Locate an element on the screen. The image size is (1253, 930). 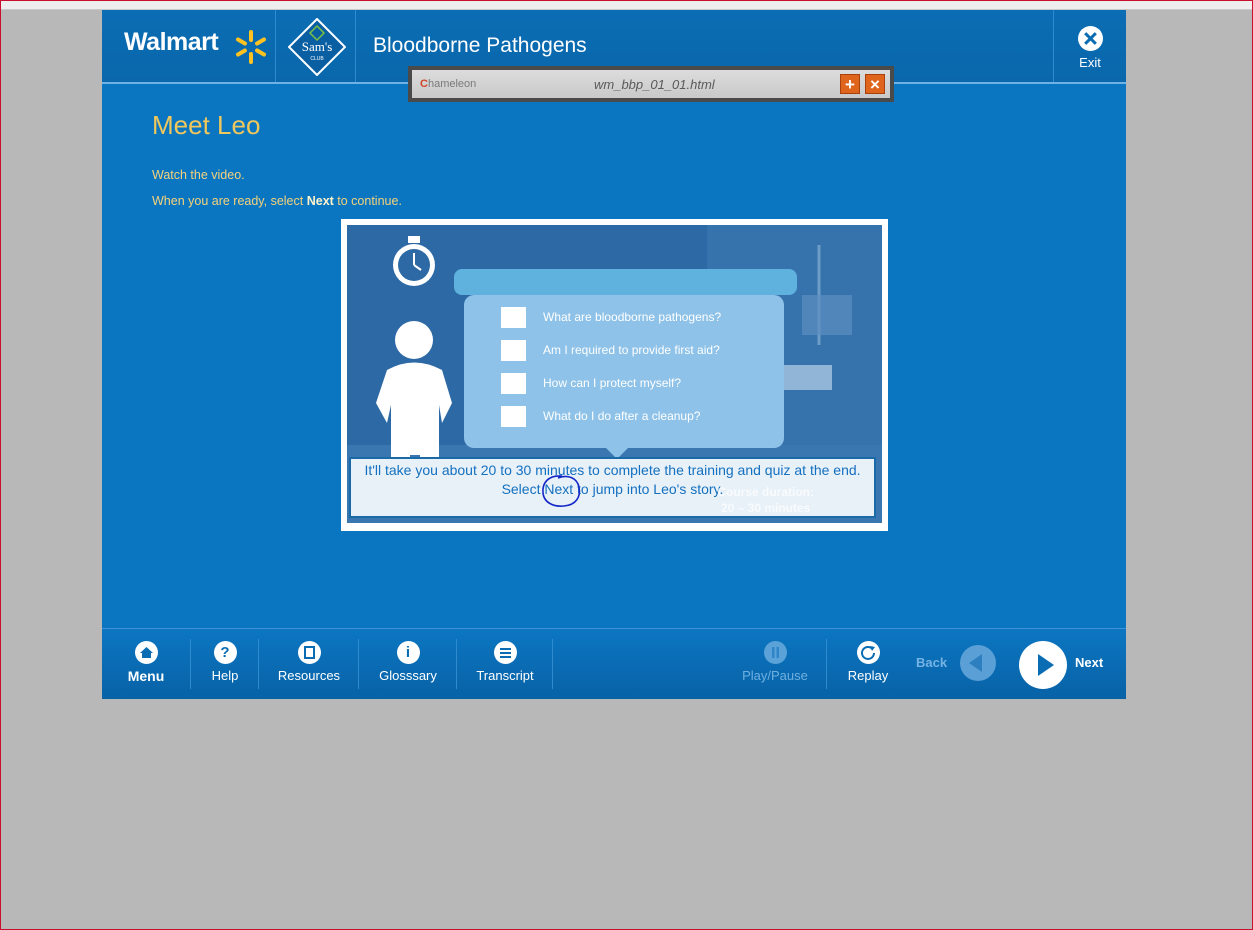
walmart-logo: Walmart is located at coordinates (171, 42).